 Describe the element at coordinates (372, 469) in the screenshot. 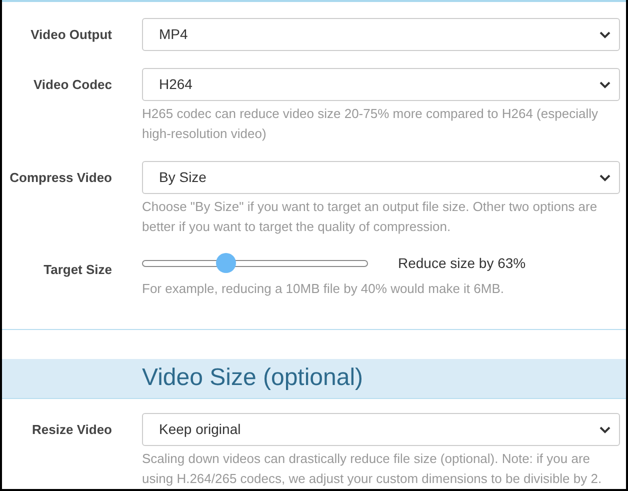

I see `help-text: Scaling down videos can drastically reduce file size (optional). Note: if you are using H.264/265 codecs, we adjust your custom dimensions to be divisible by 2.` at that location.